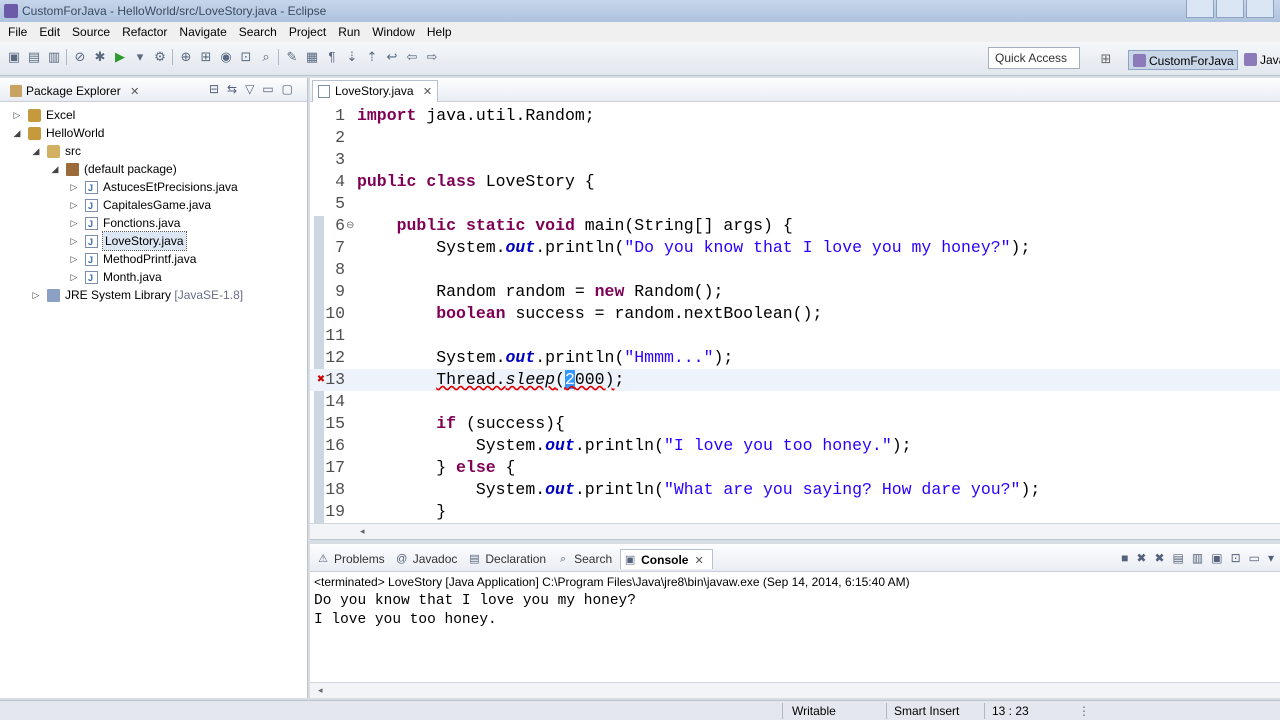  I want to click on next-annotation-icon: ⇣, so click(352, 57).